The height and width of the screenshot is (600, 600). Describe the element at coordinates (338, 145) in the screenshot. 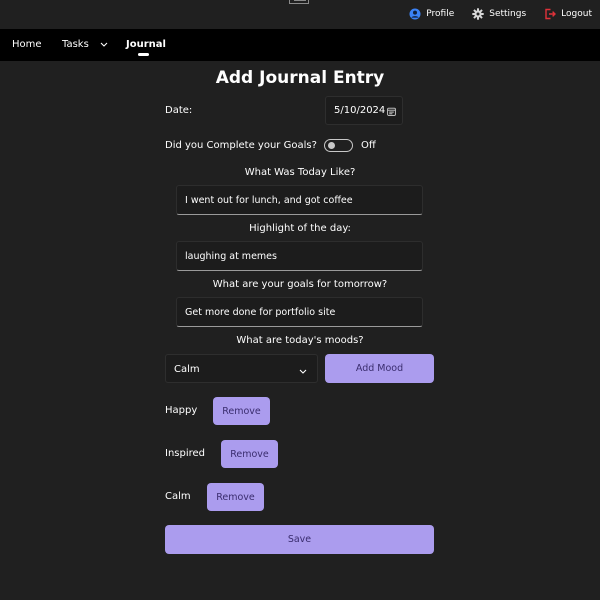

I see `goals-toggle` at that location.